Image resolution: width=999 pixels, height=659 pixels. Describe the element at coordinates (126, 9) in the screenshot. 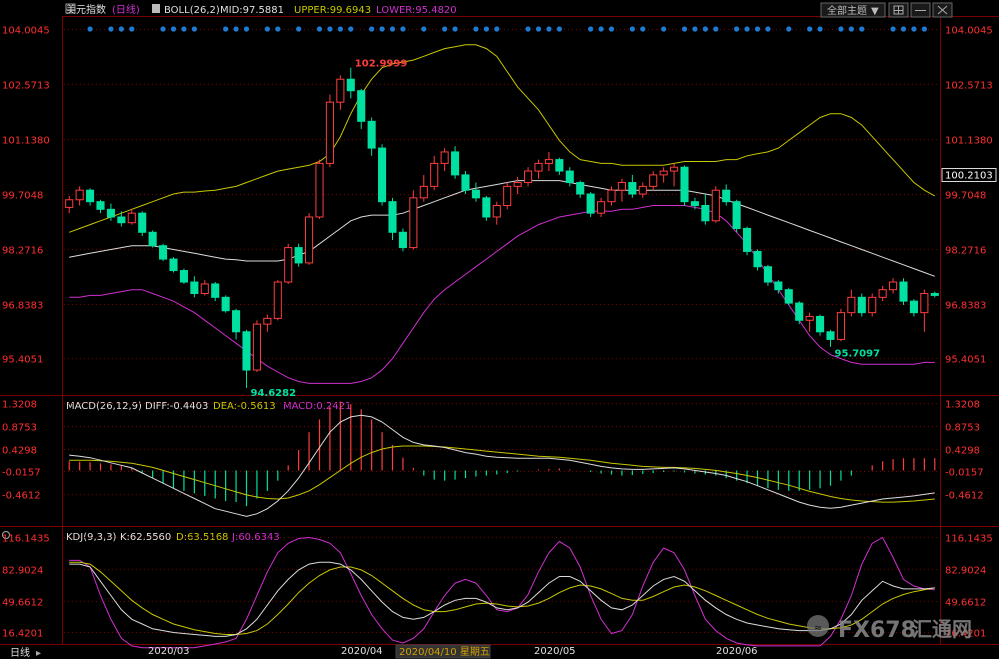

I see `period-label: (日线)` at that location.